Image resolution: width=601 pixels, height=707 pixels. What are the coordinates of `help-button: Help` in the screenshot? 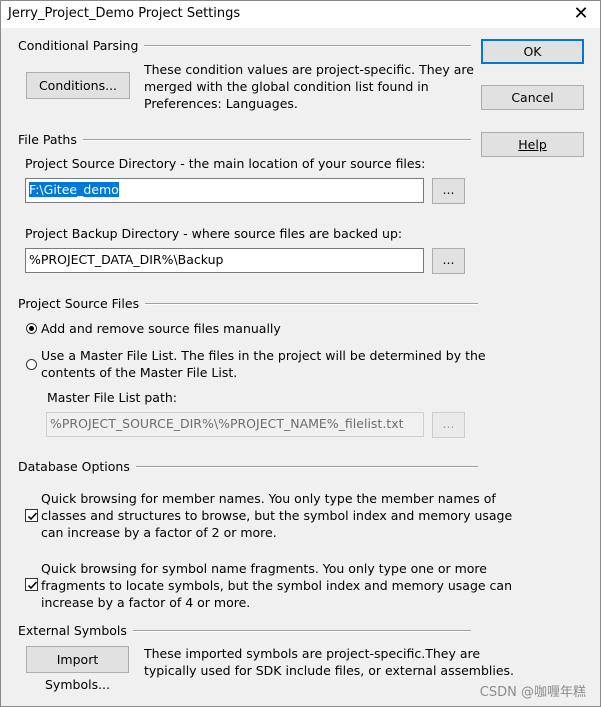 It's located at (532, 144).